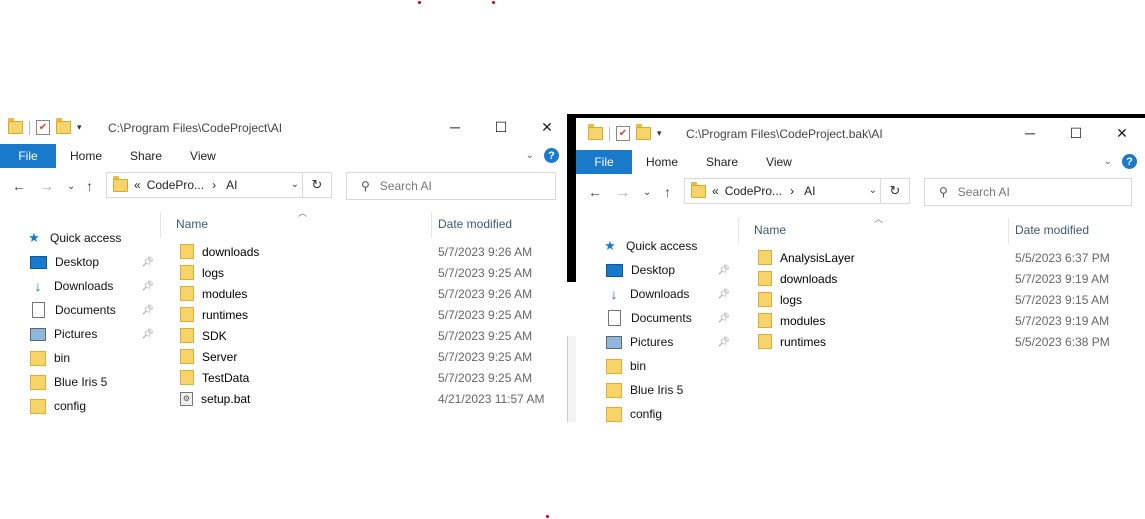 Image resolution: width=1145 pixels, height=519 pixels. What do you see at coordinates (485, 335) in the screenshot?
I see `file-date-modified: 5/7/2023 9:25 AM` at bounding box center [485, 335].